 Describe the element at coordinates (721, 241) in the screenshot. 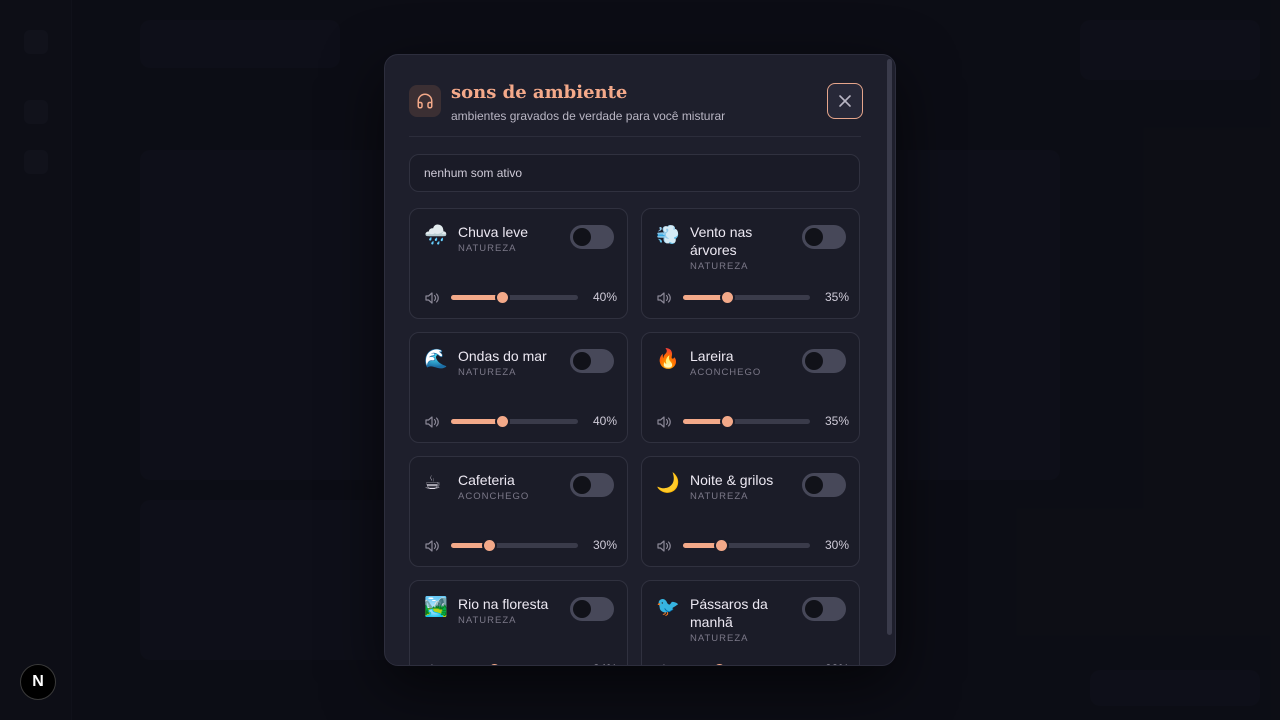

I see `sound-name: Vento nas árvores` at that location.